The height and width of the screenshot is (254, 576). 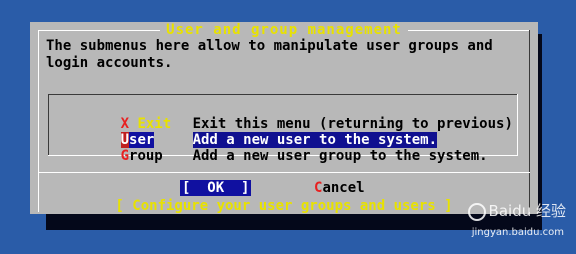 I want to click on baidu-watermark-logo: Baidu 经验, so click(x=515, y=210).